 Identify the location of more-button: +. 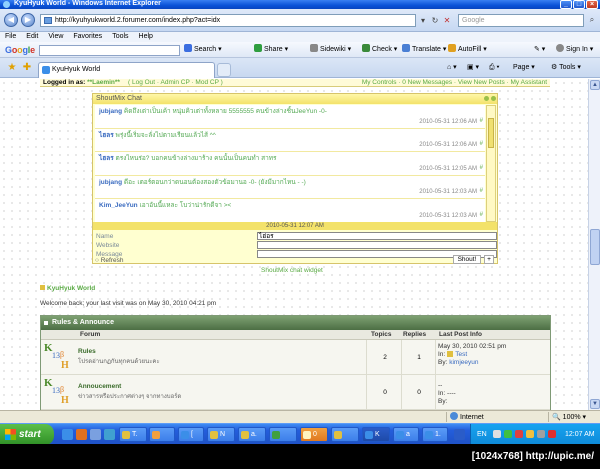
(489, 259).